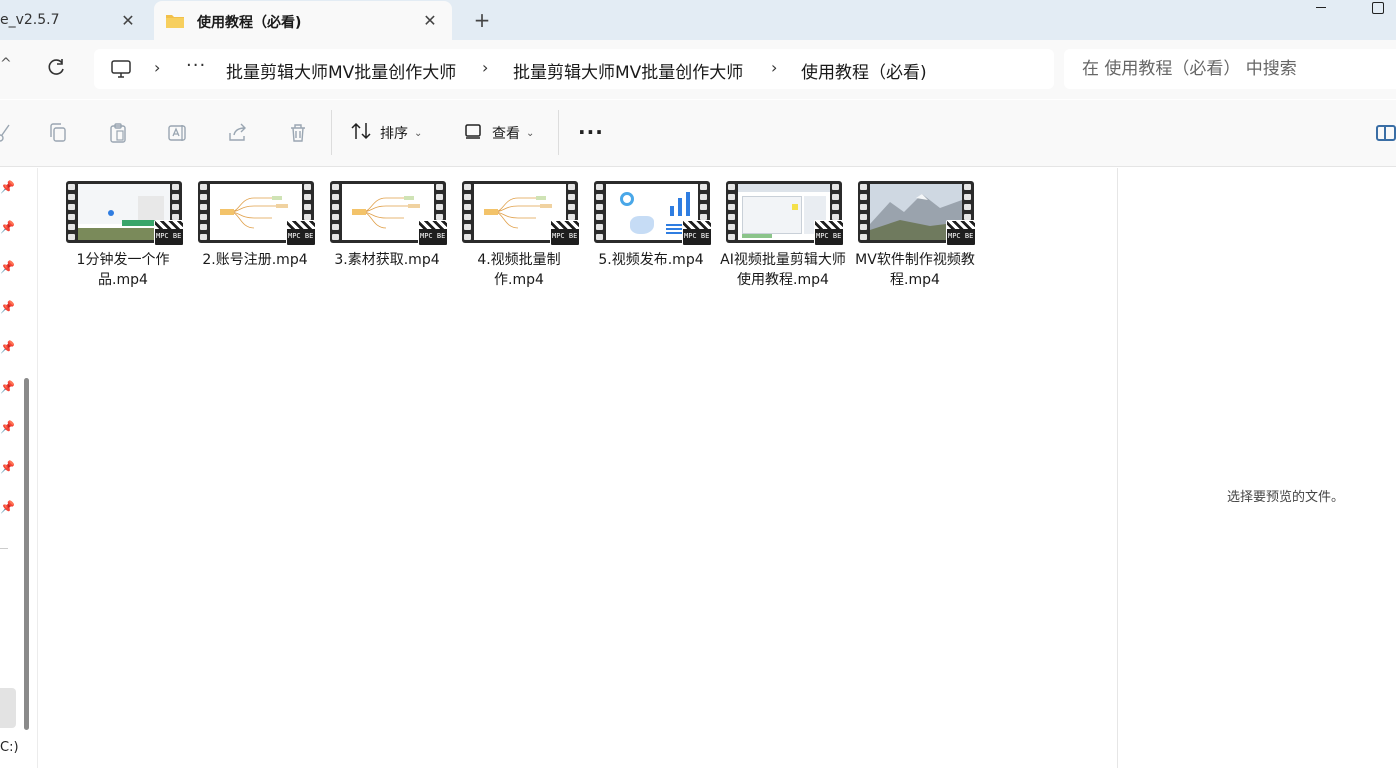  What do you see at coordinates (175, 23) in the screenshot?
I see `folder-icon` at bounding box center [175, 23].